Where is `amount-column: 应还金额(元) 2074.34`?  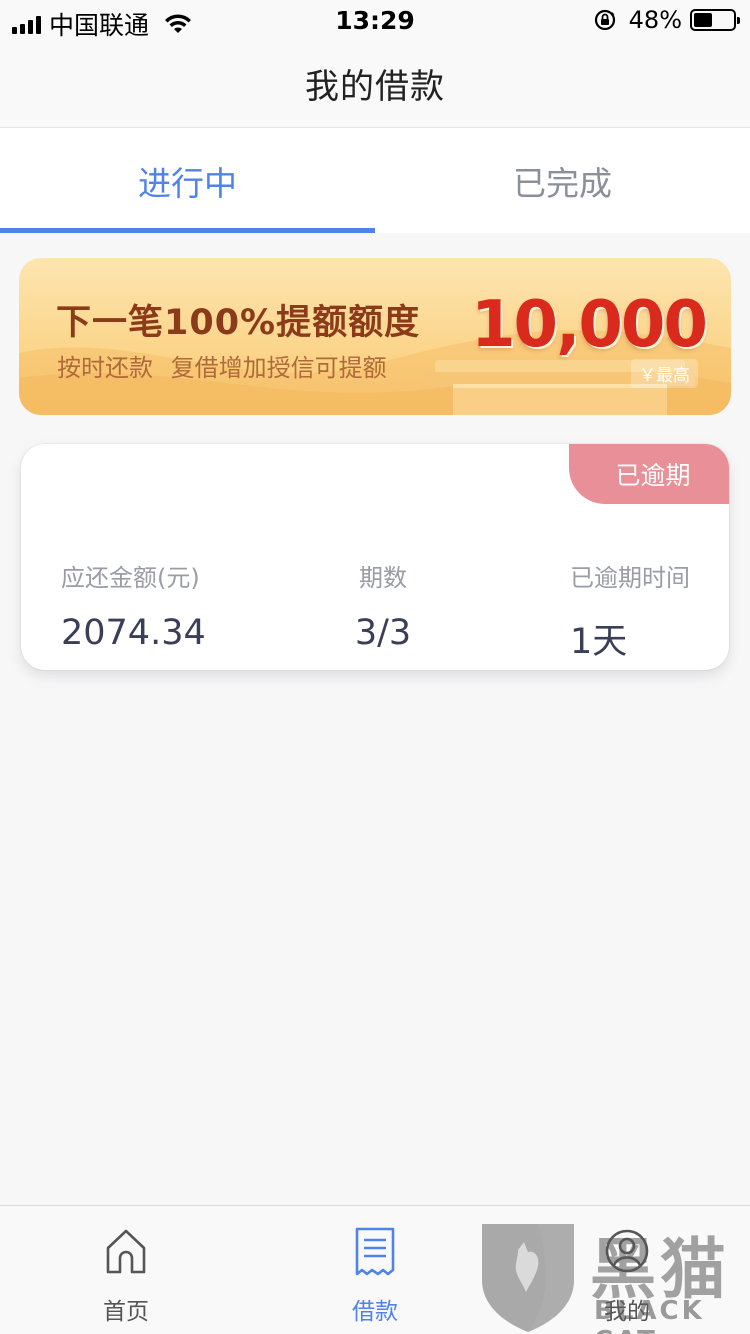
amount-column: 应还金额(元) 2074.34 is located at coordinates (133, 605).